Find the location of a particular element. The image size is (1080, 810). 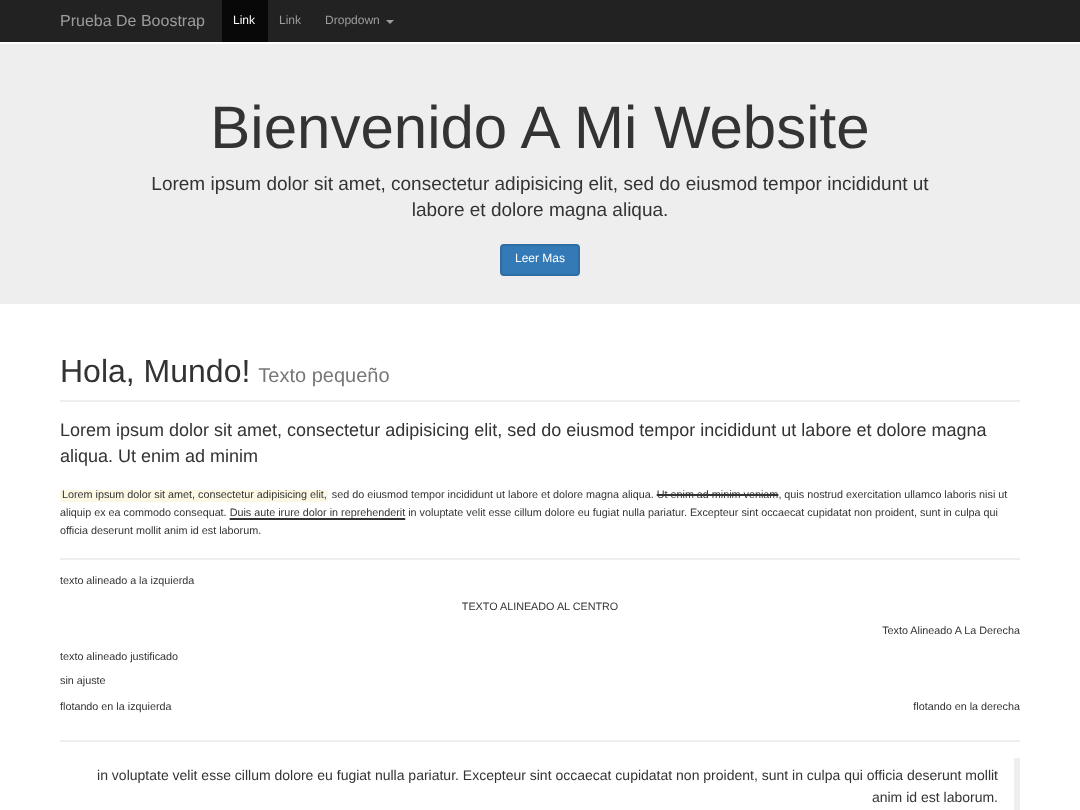

lead-paragraph: Lorem ipsum dolor sit amet, consectetur adipisicing elit, sed do eiusmod tempor incididunt ut labore et dolore magna aliqua. Ut enim ad minim is located at coordinates (524, 444).